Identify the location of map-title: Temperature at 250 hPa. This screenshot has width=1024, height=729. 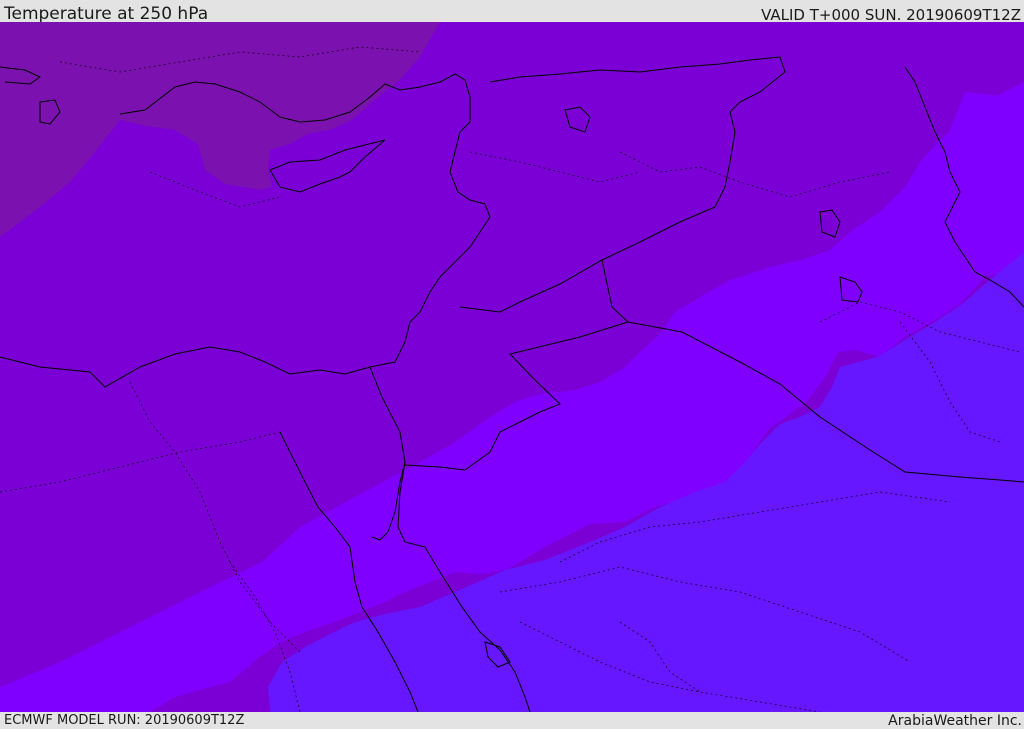
(106, 14).